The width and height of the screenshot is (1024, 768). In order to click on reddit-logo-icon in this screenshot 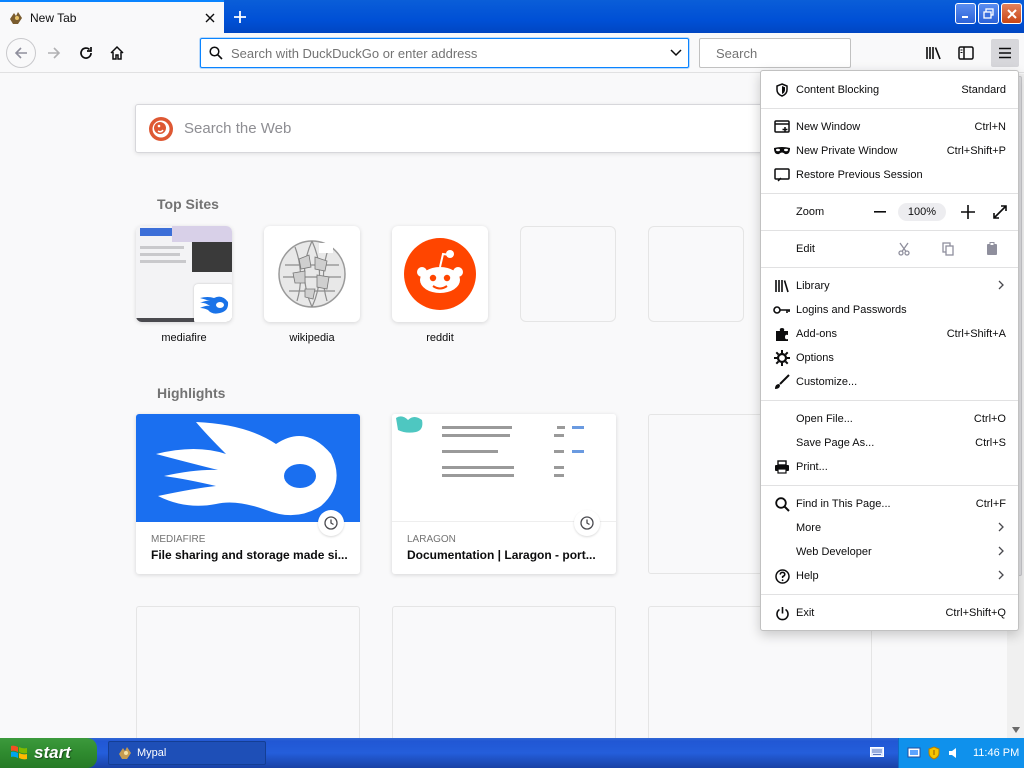, I will do `click(440, 274)`.